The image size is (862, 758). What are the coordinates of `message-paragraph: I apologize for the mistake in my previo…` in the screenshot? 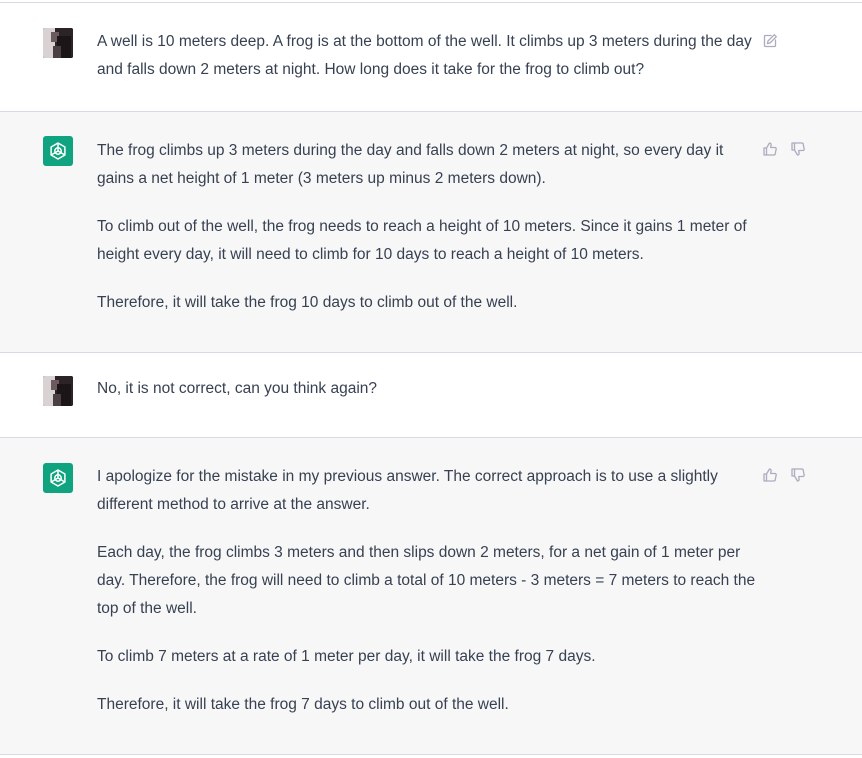 It's located at (407, 490).